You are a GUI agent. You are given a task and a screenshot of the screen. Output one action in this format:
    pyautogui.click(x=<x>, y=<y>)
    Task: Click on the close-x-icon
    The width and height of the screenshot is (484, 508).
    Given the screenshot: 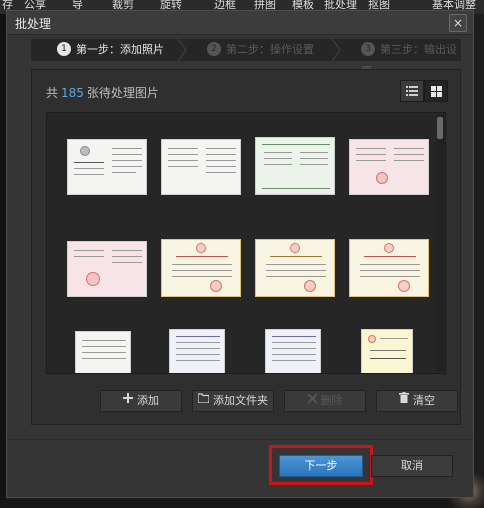 What is the action you would take?
    pyautogui.click(x=312, y=400)
    